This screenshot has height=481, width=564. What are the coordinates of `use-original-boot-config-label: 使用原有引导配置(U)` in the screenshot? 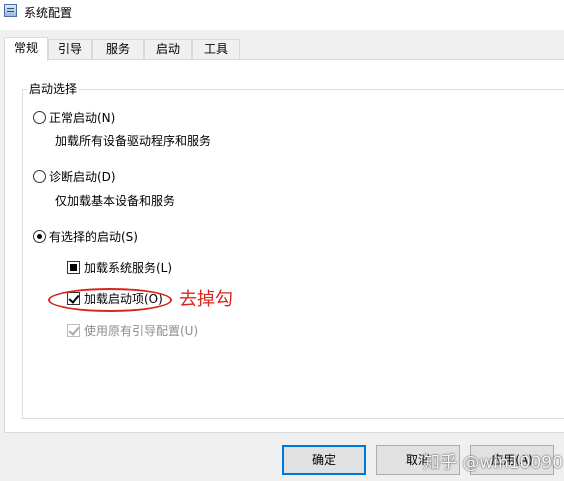 It's located at (141, 331).